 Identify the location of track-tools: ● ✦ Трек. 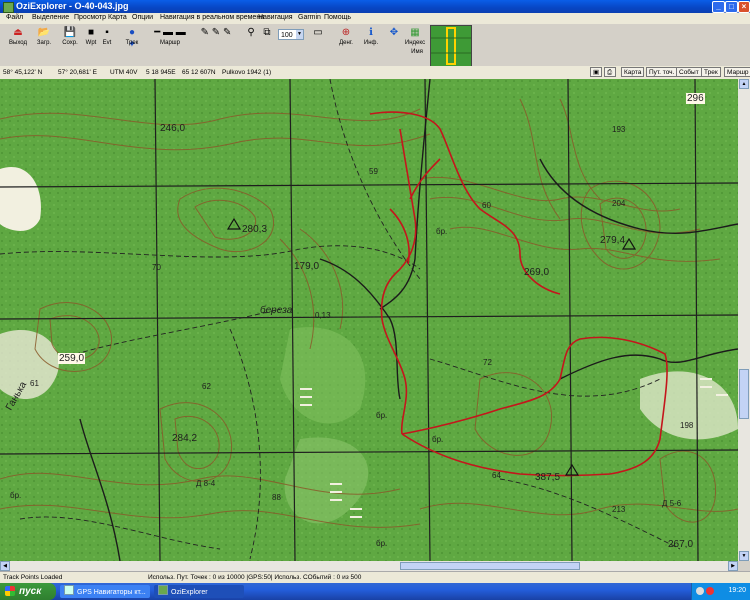
(132, 38).